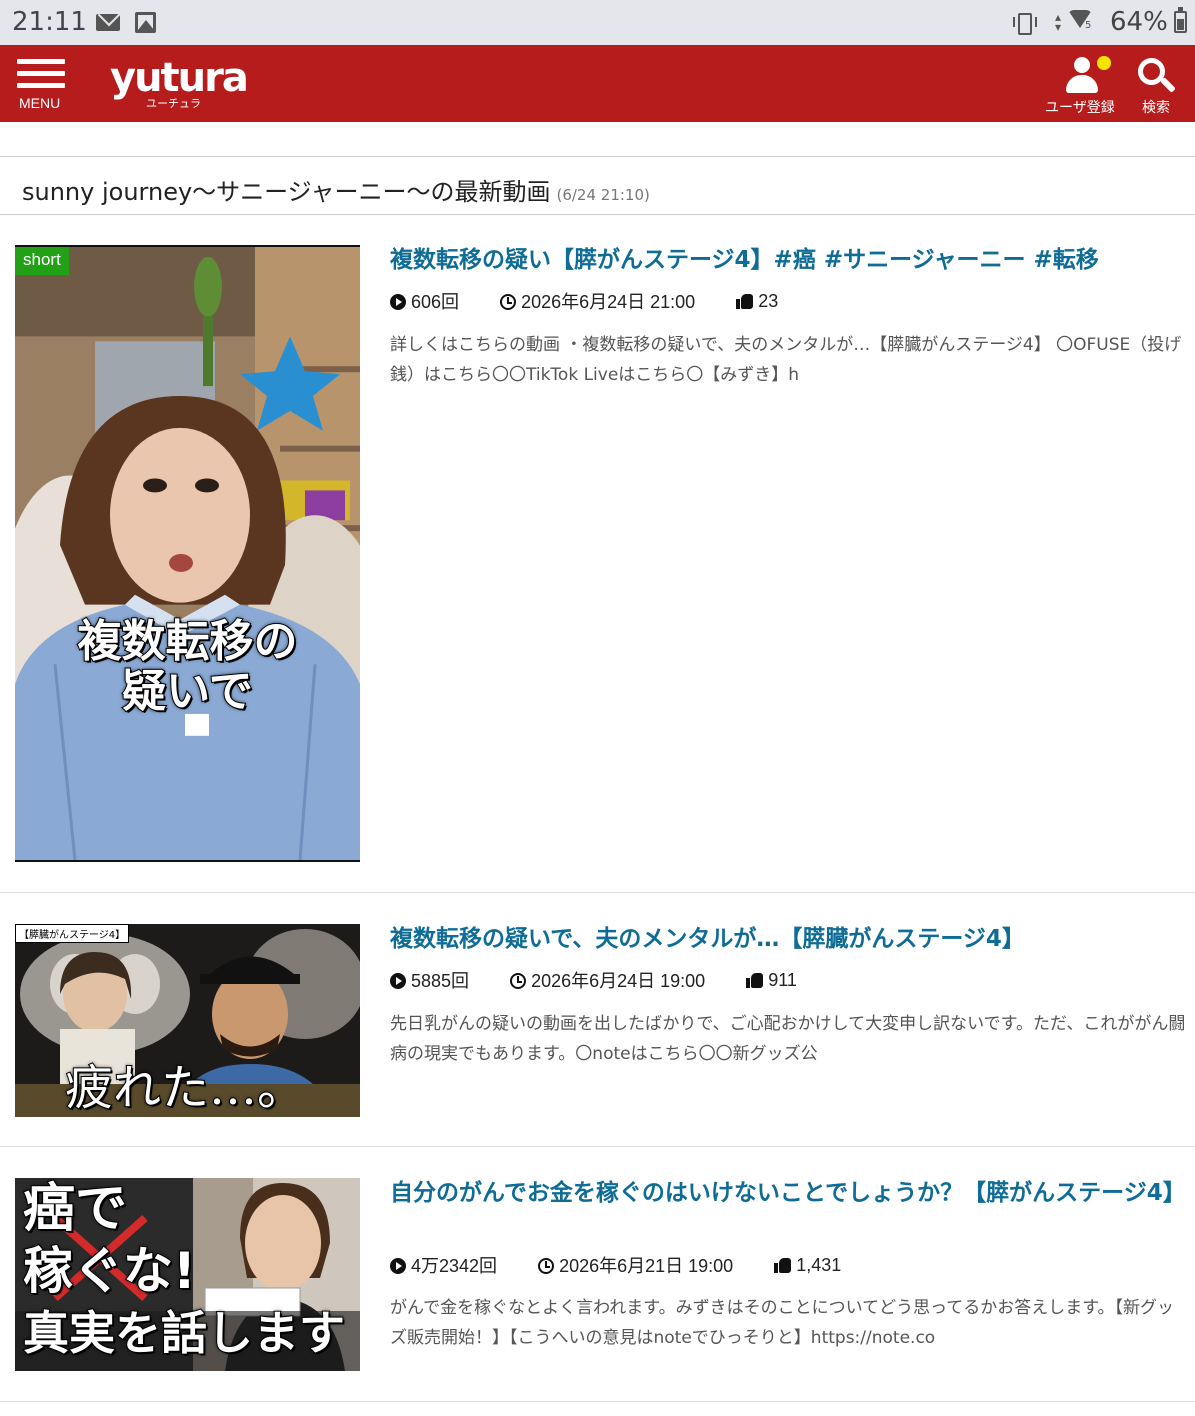 The width and height of the screenshot is (1195, 1416). I want to click on publish-date: 2026年6月24日 21:00, so click(597, 301).